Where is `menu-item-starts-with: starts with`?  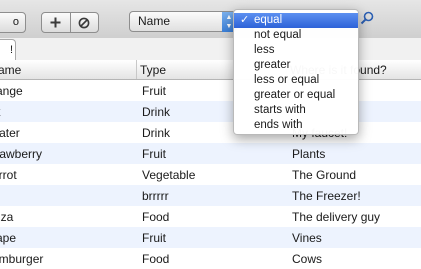
menu-item-starts-with: starts with is located at coordinates (296, 110).